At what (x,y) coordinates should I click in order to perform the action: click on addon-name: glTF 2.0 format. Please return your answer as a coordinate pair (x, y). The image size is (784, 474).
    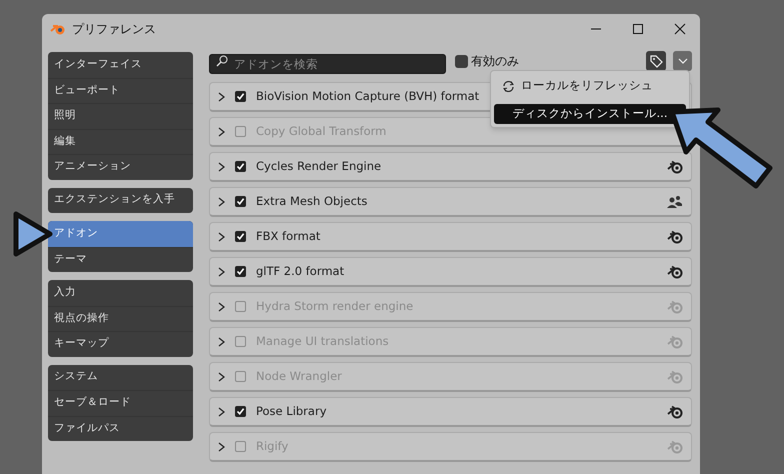
    Looking at the image, I should click on (300, 271).